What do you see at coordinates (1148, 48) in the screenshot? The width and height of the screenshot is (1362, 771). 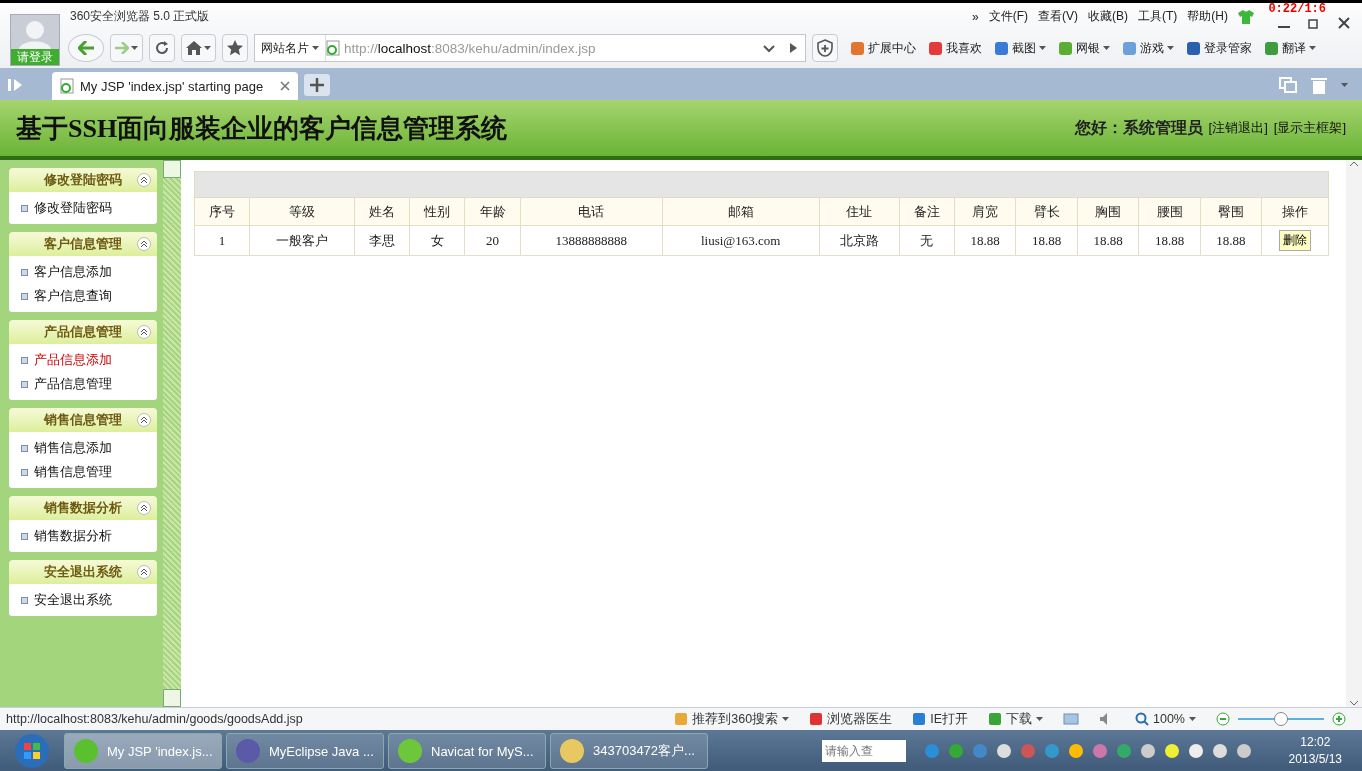 I see `toolbar-item: 游戏` at bounding box center [1148, 48].